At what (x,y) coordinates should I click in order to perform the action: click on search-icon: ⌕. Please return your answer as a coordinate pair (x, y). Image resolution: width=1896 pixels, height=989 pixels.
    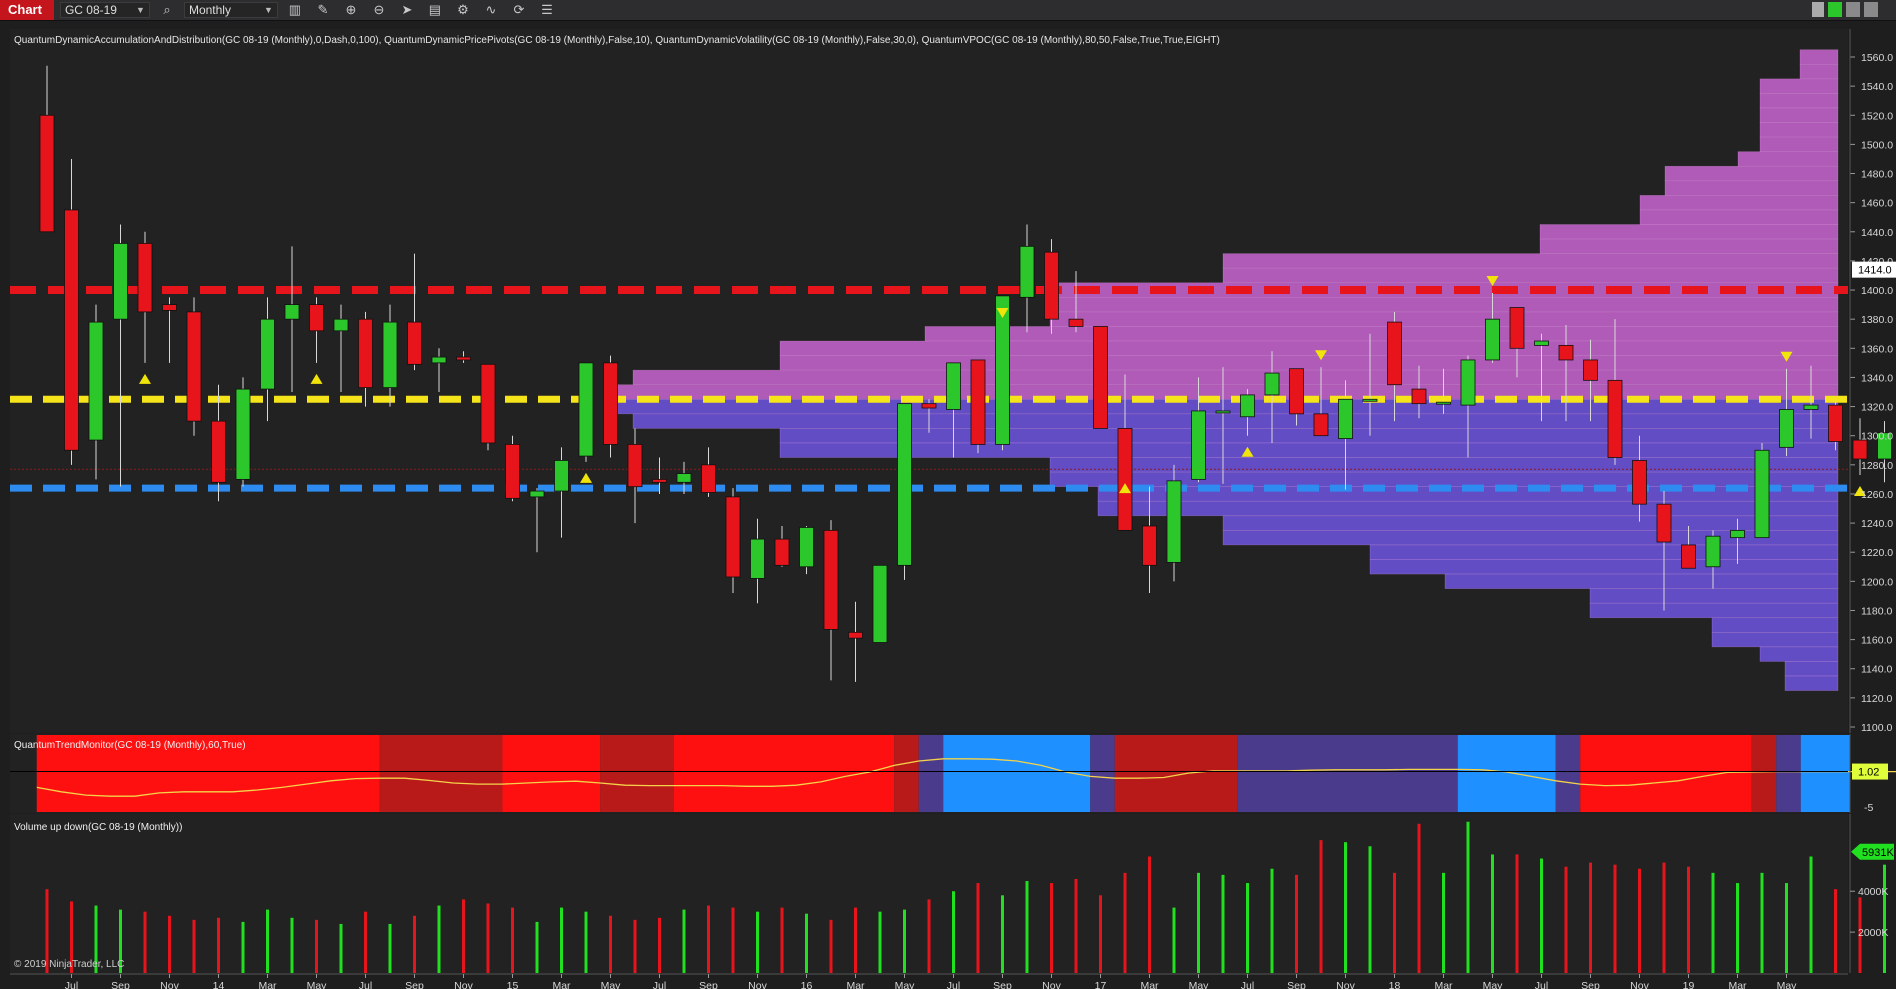
    Looking at the image, I should click on (167, 10).